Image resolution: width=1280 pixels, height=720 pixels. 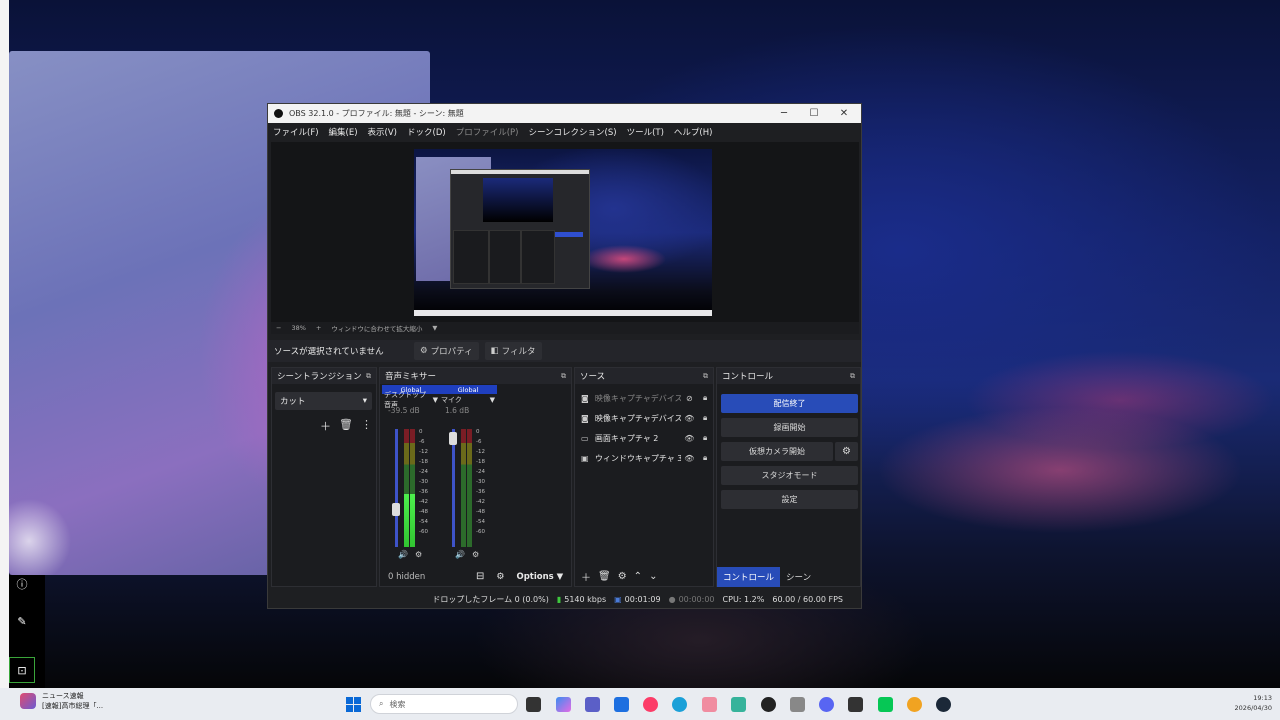 I want to click on program-preview, so click(x=563, y=232).